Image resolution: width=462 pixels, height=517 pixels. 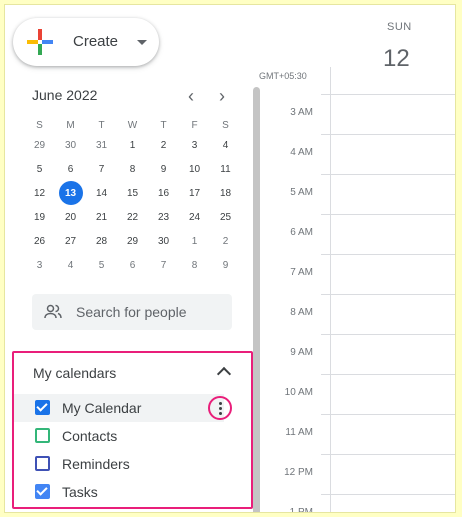 I want to click on hour-label: 4 AM, so click(x=301, y=152).